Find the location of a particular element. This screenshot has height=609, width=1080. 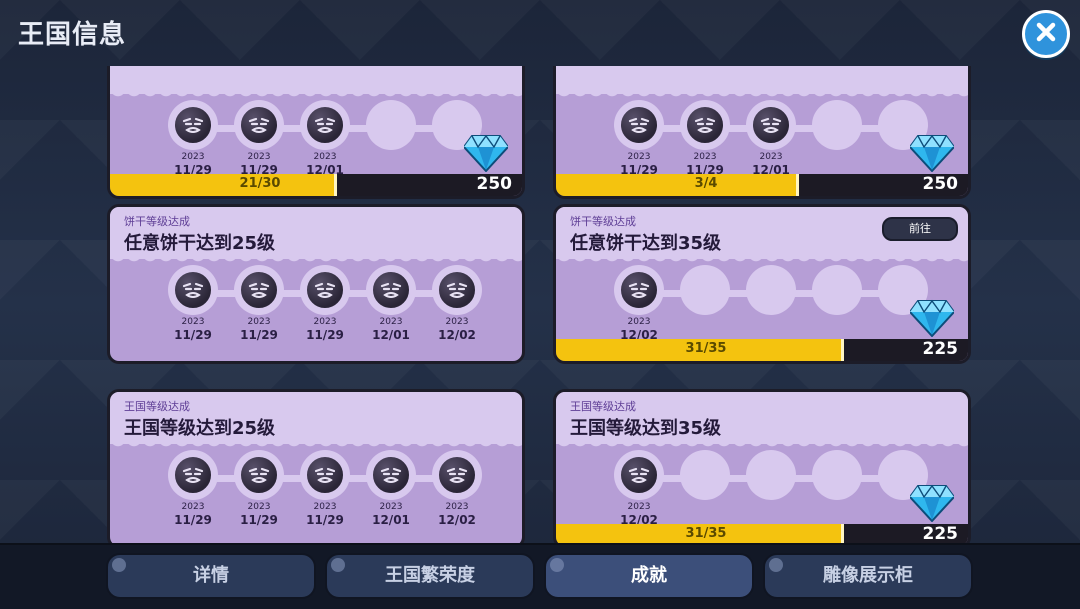

achievement-title: 任意饼干达到35级 is located at coordinates (646, 243).